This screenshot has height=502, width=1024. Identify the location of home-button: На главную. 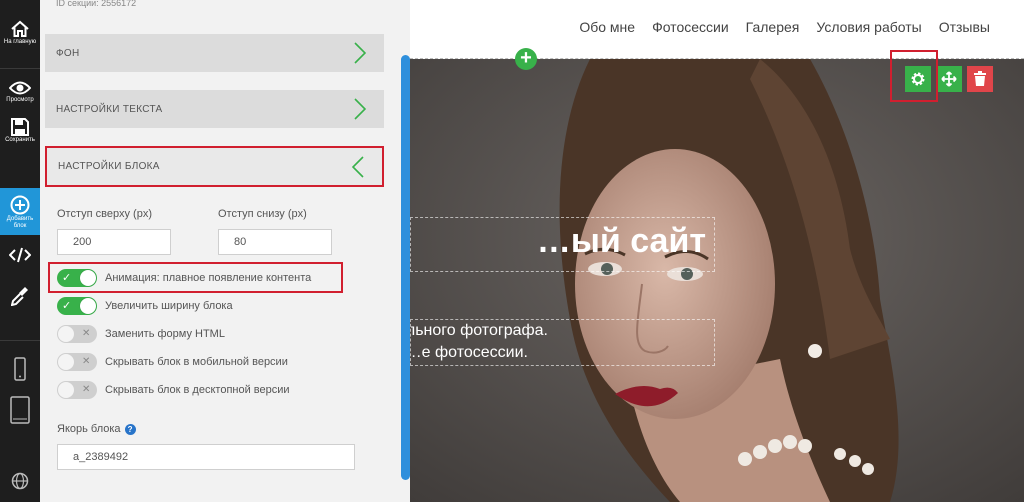
(20, 33).